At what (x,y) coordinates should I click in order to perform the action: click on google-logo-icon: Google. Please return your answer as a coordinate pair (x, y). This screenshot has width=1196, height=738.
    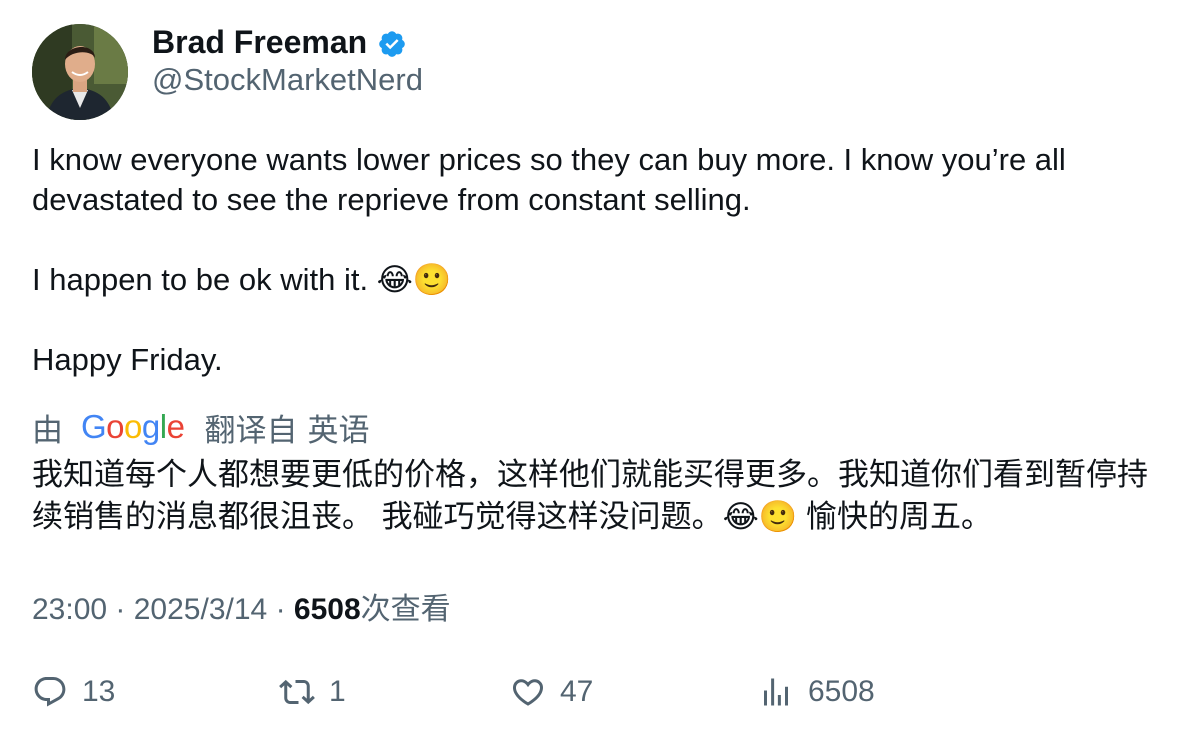
    Looking at the image, I should click on (133, 426).